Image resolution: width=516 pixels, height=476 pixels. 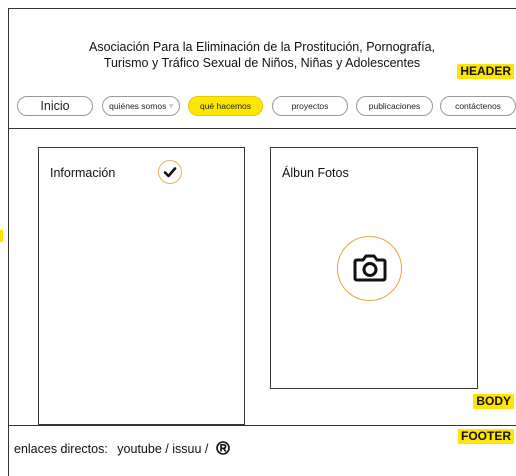 What do you see at coordinates (262, 425) in the screenshot?
I see `footer-divider` at bounding box center [262, 425].